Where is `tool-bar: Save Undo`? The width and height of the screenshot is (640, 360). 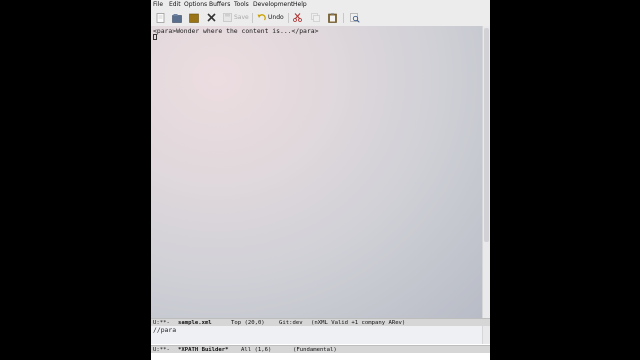 tool-bar: Save Undo is located at coordinates (320, 18).